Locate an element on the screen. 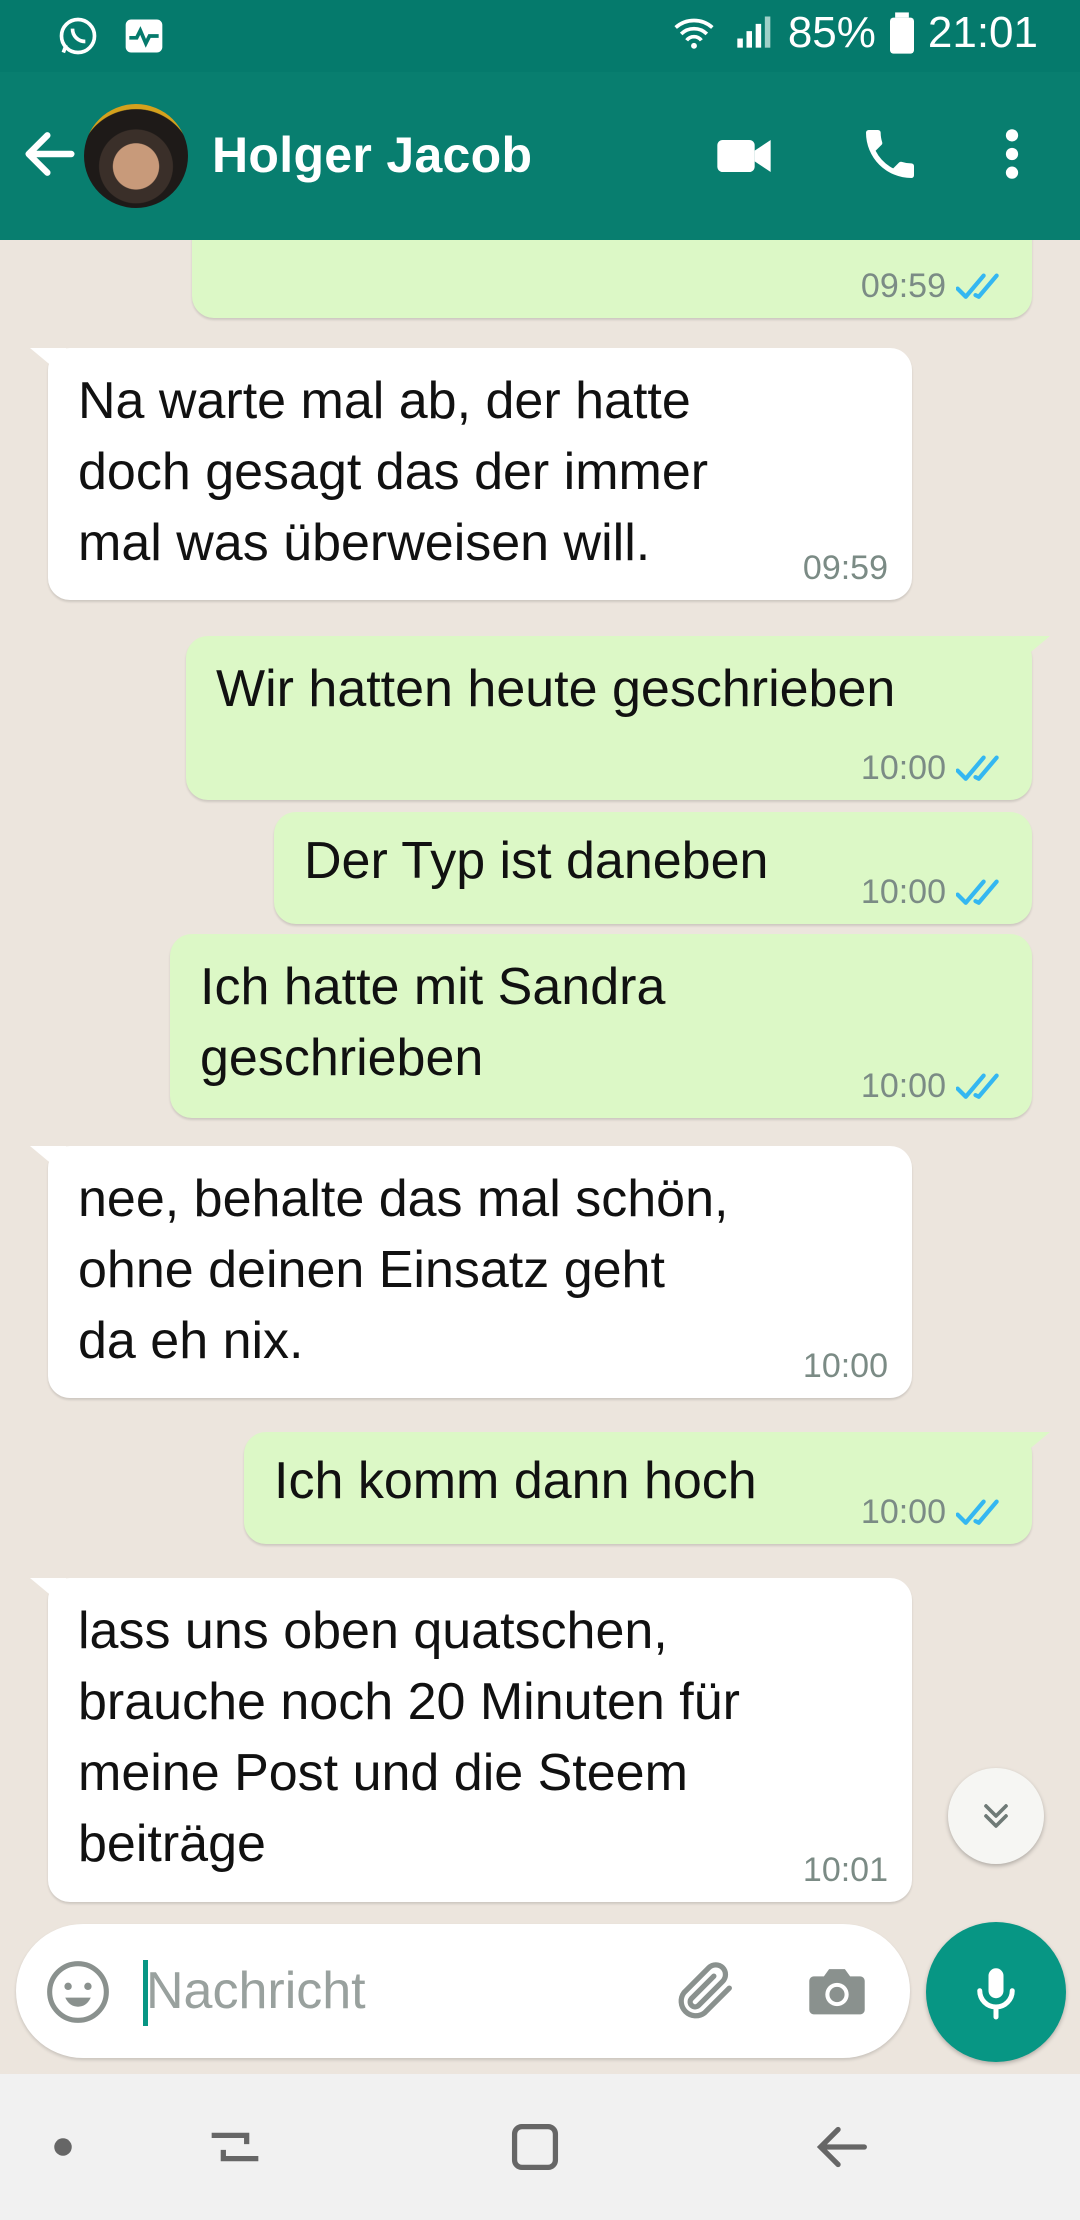  contact-name: Holger Jacob is located at coordinates (372, 155).